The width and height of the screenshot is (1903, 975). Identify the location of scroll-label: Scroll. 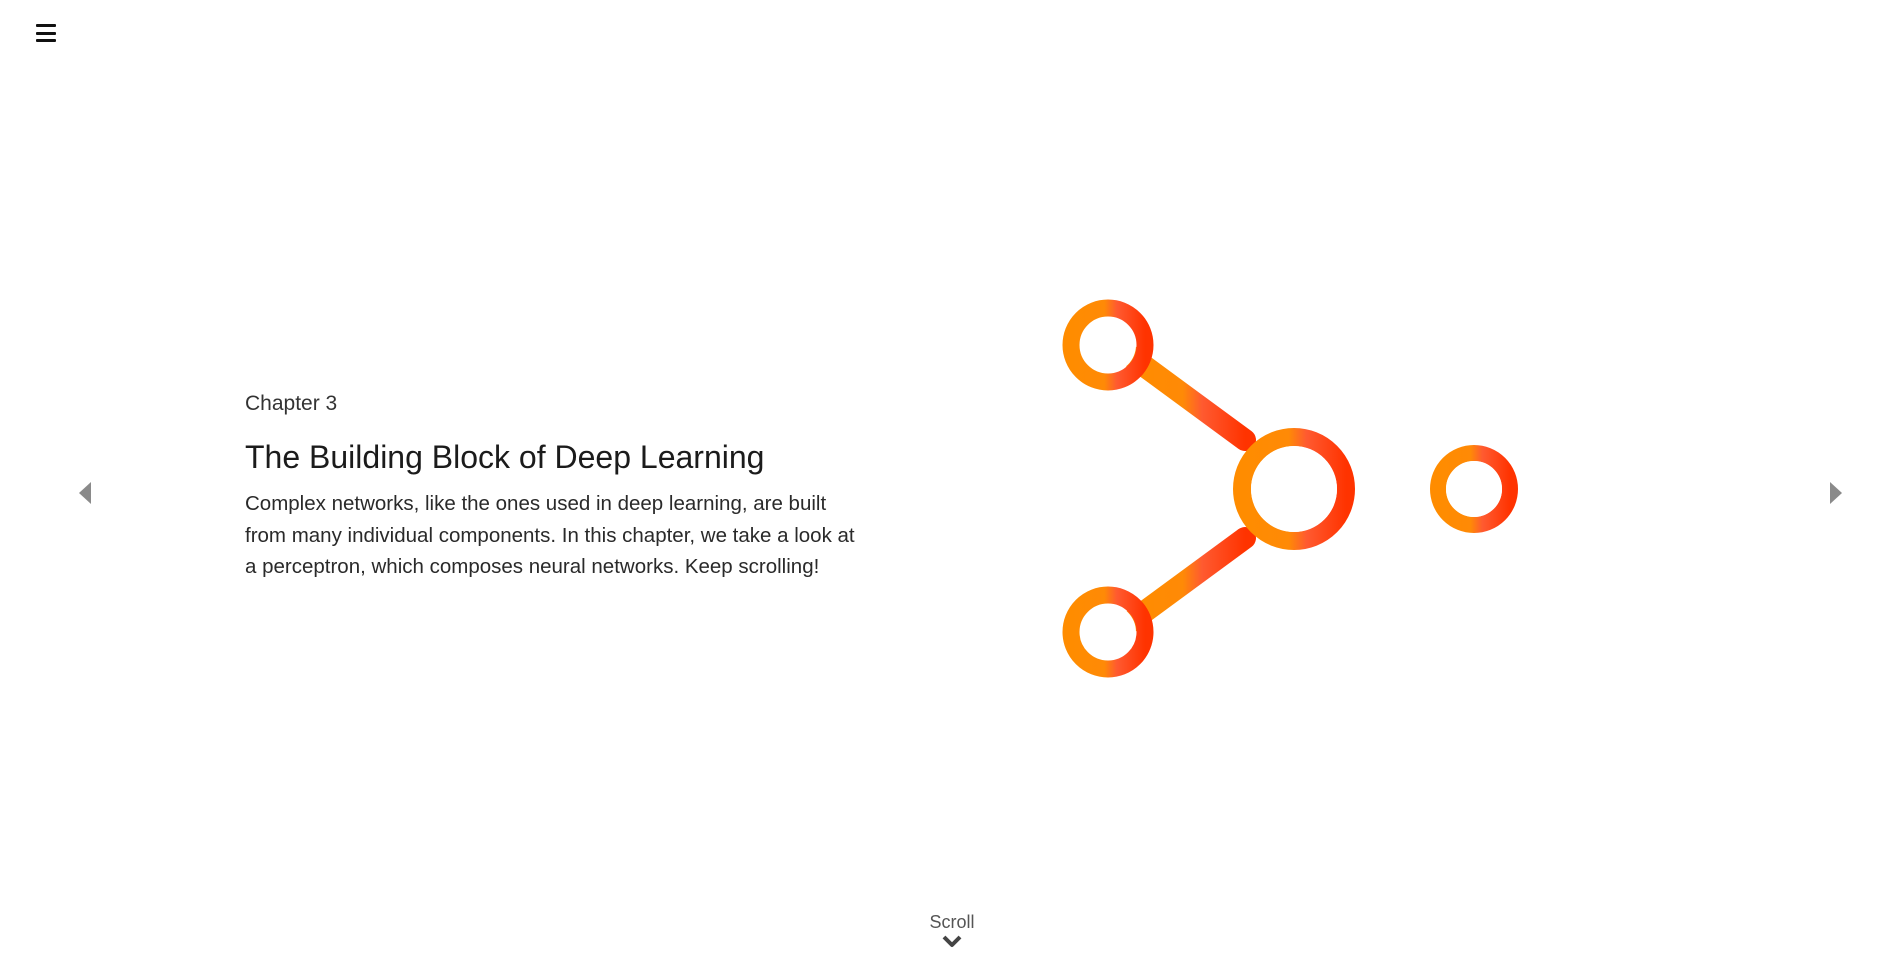
(952, 922).